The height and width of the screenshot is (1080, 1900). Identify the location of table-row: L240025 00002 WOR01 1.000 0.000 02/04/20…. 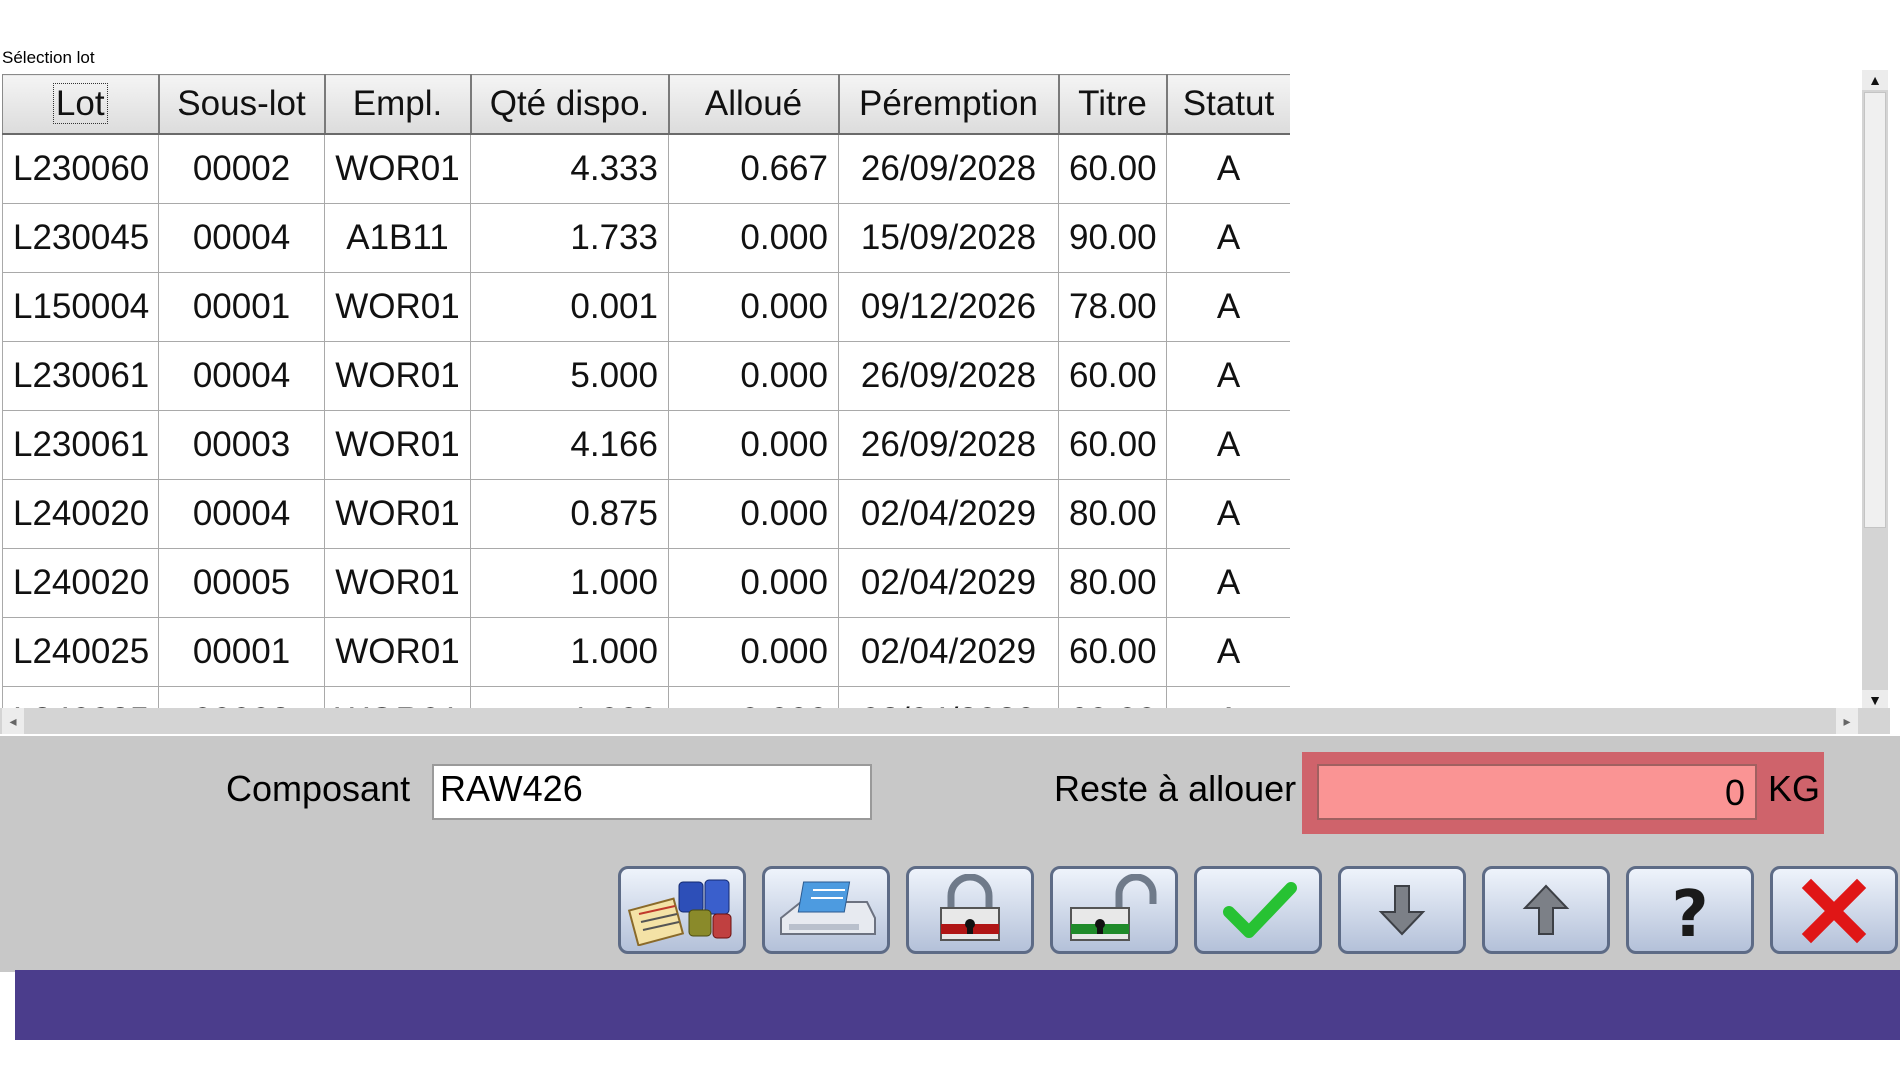
(646, 697).